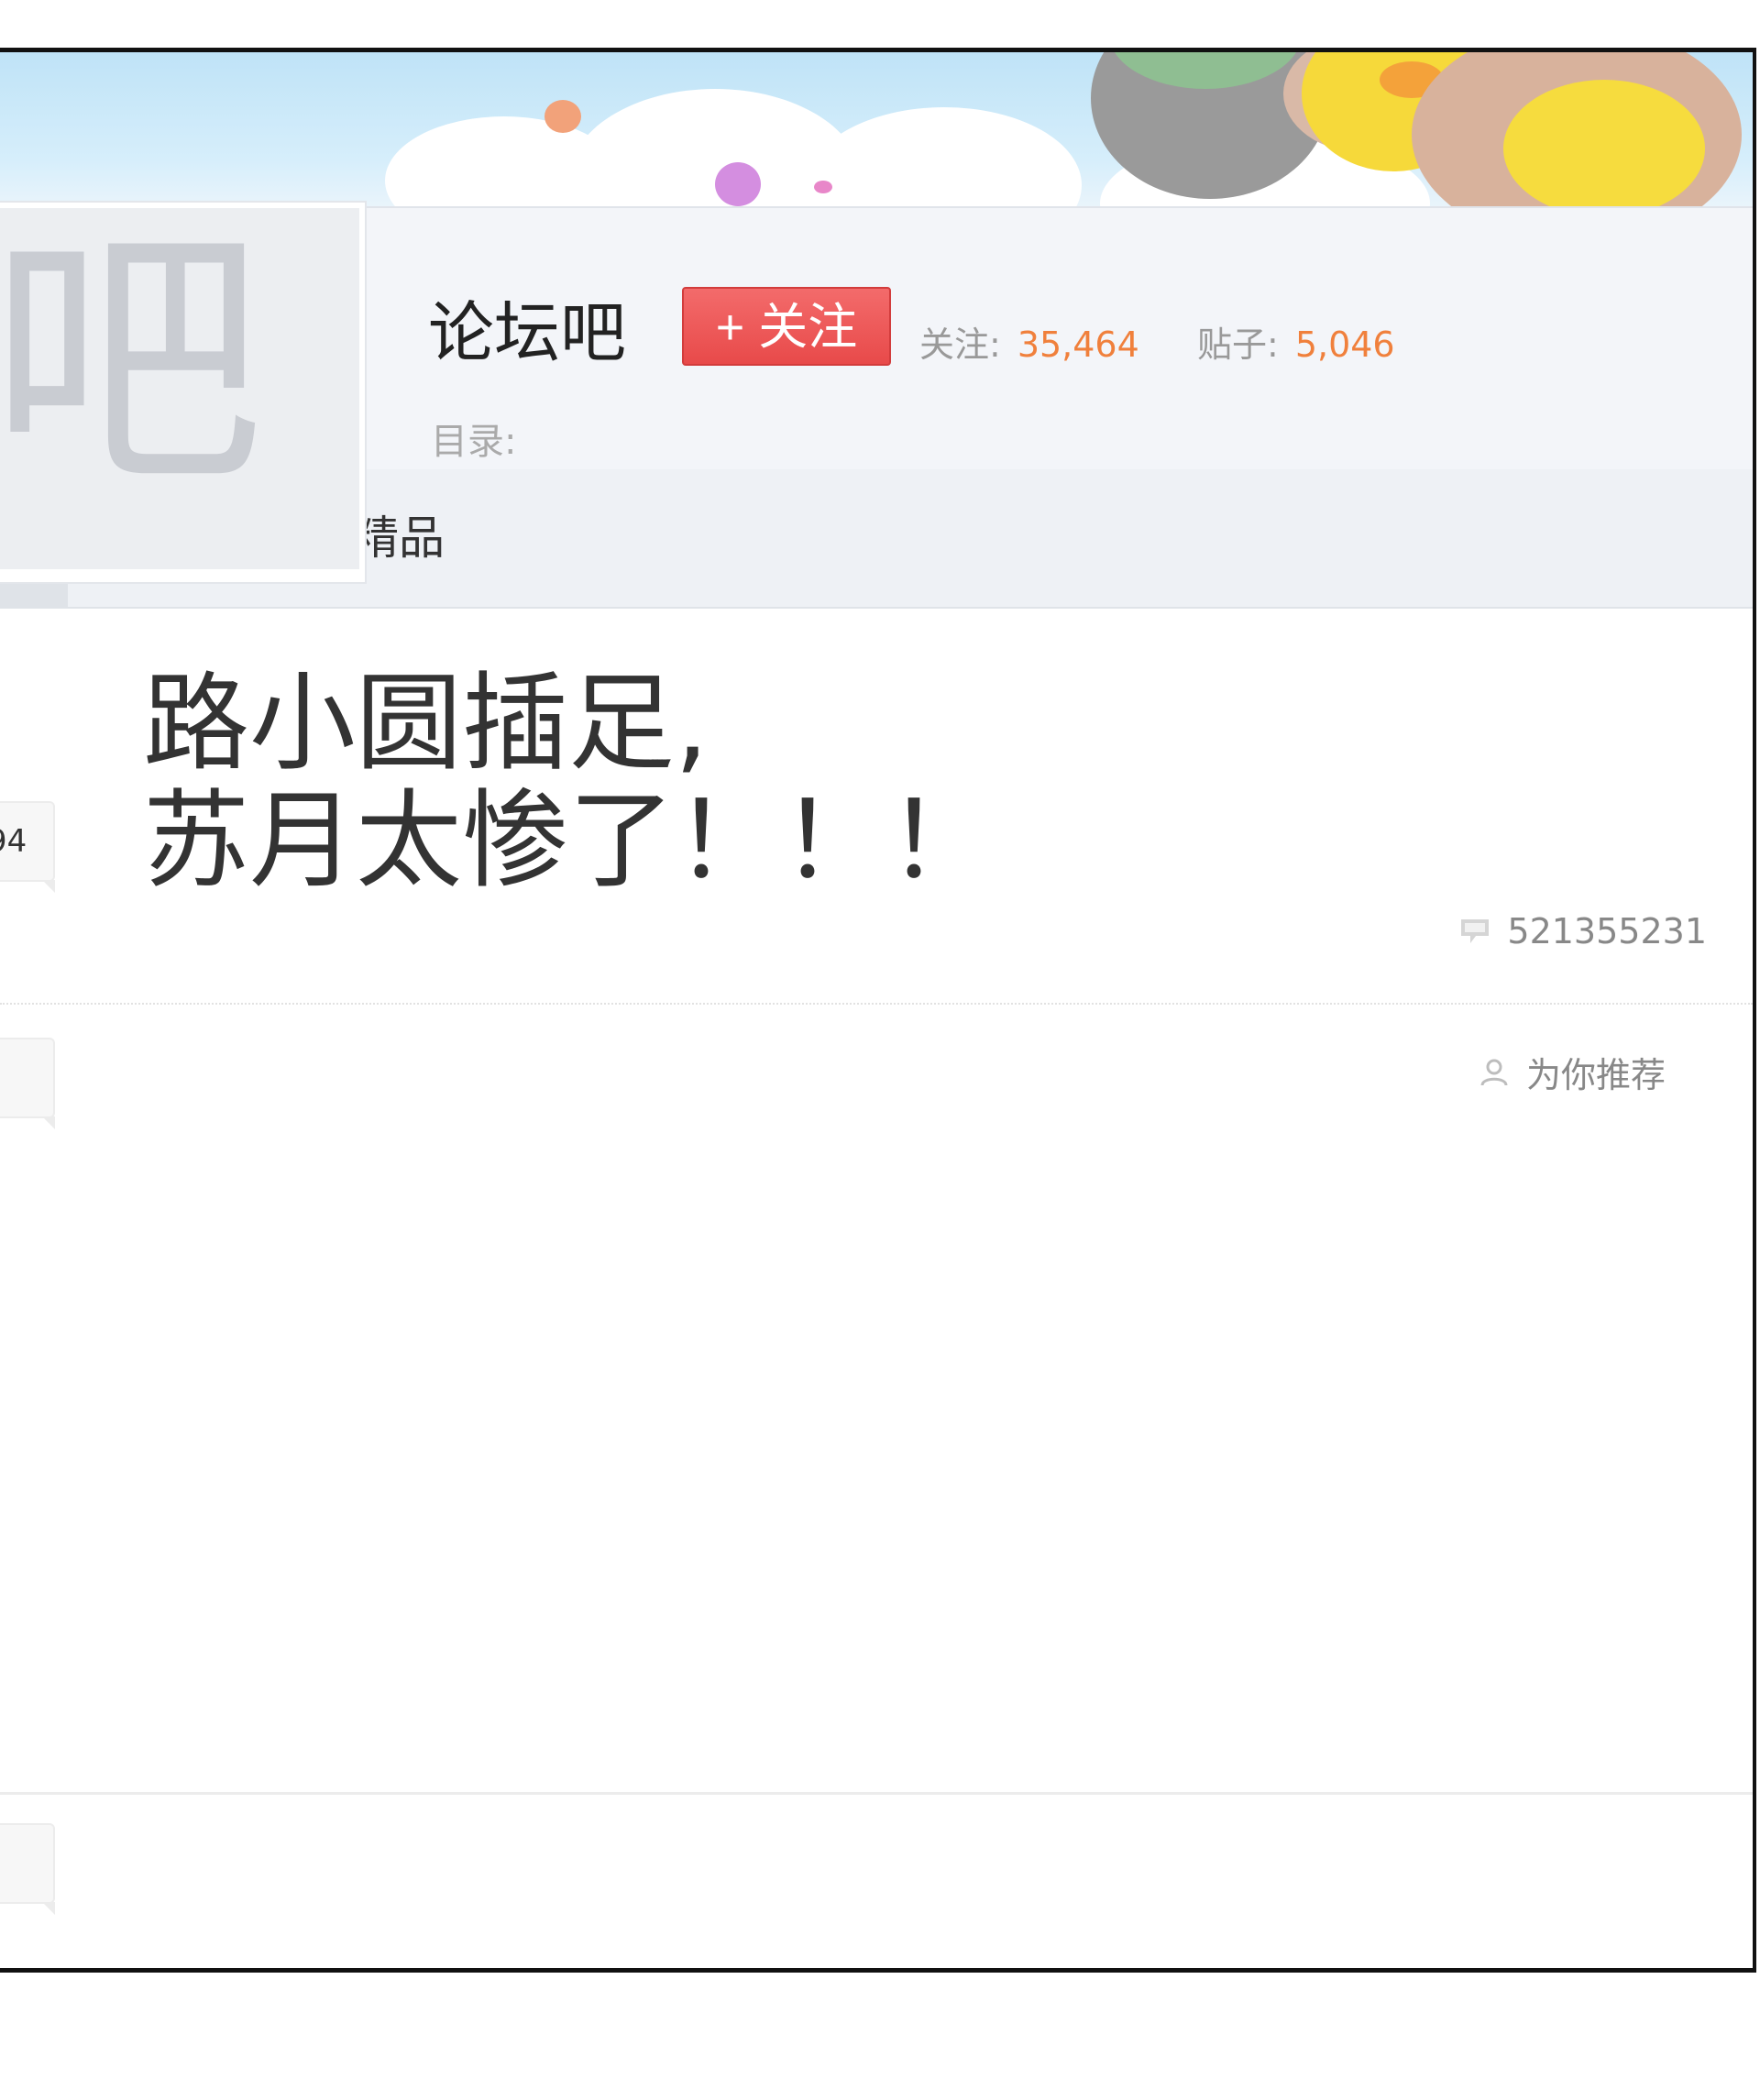 The height and width of the screenshot is (2100, 1760). Describe the element at coordinates (876, 129) in the screenshot. I see `forum-banner` at that location.